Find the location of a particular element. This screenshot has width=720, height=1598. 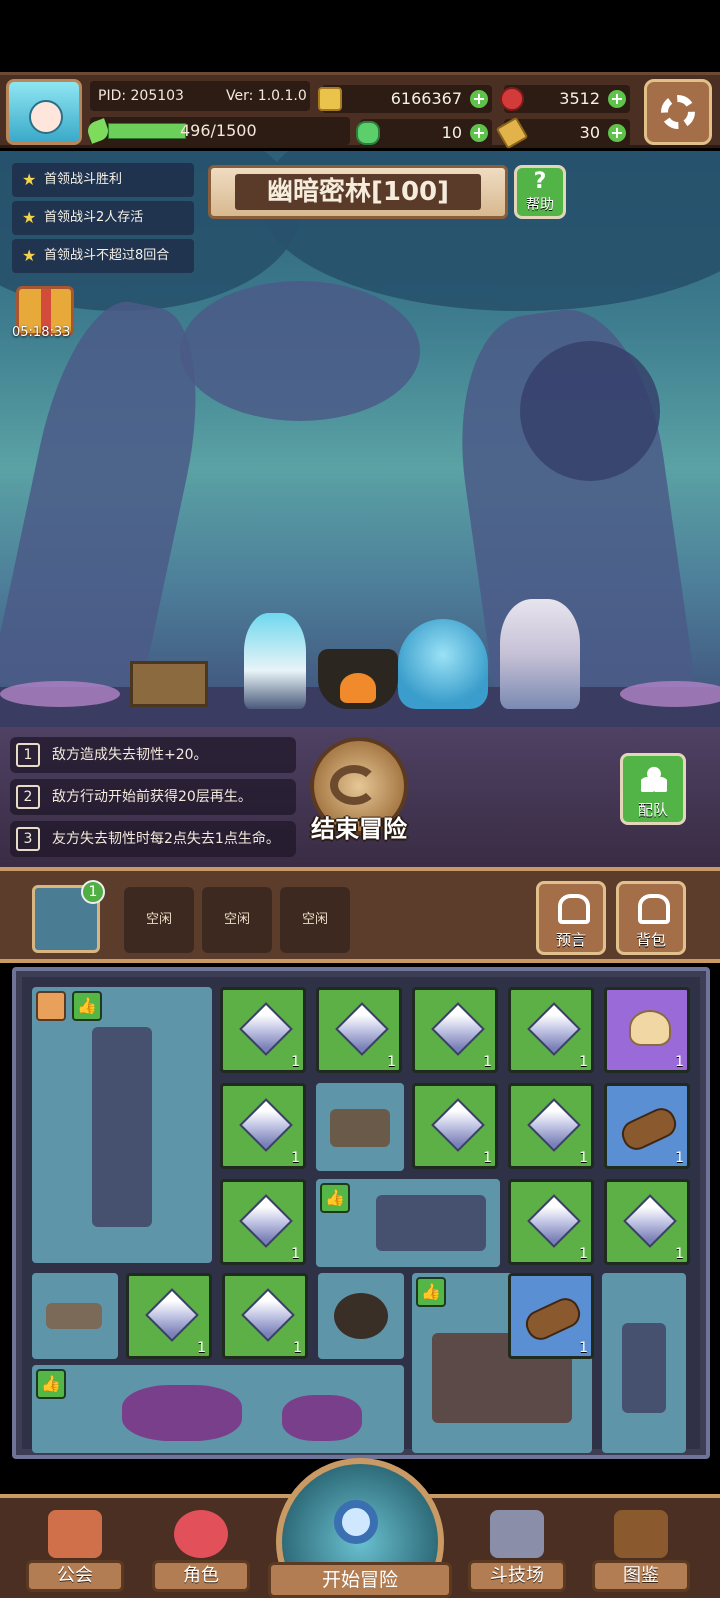

add-ruby-button: + is located at coordinates (617, 99).